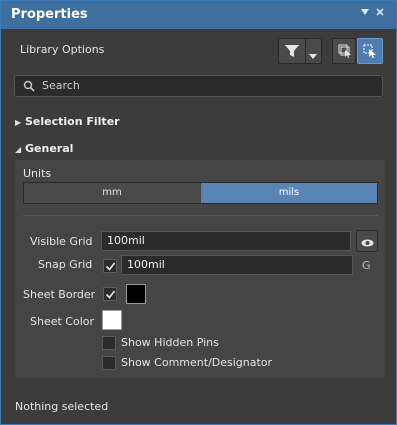 The width and height of the screenshot is (397, 425). I want to click on units-option-mils-label: mils, so click(289, 192).